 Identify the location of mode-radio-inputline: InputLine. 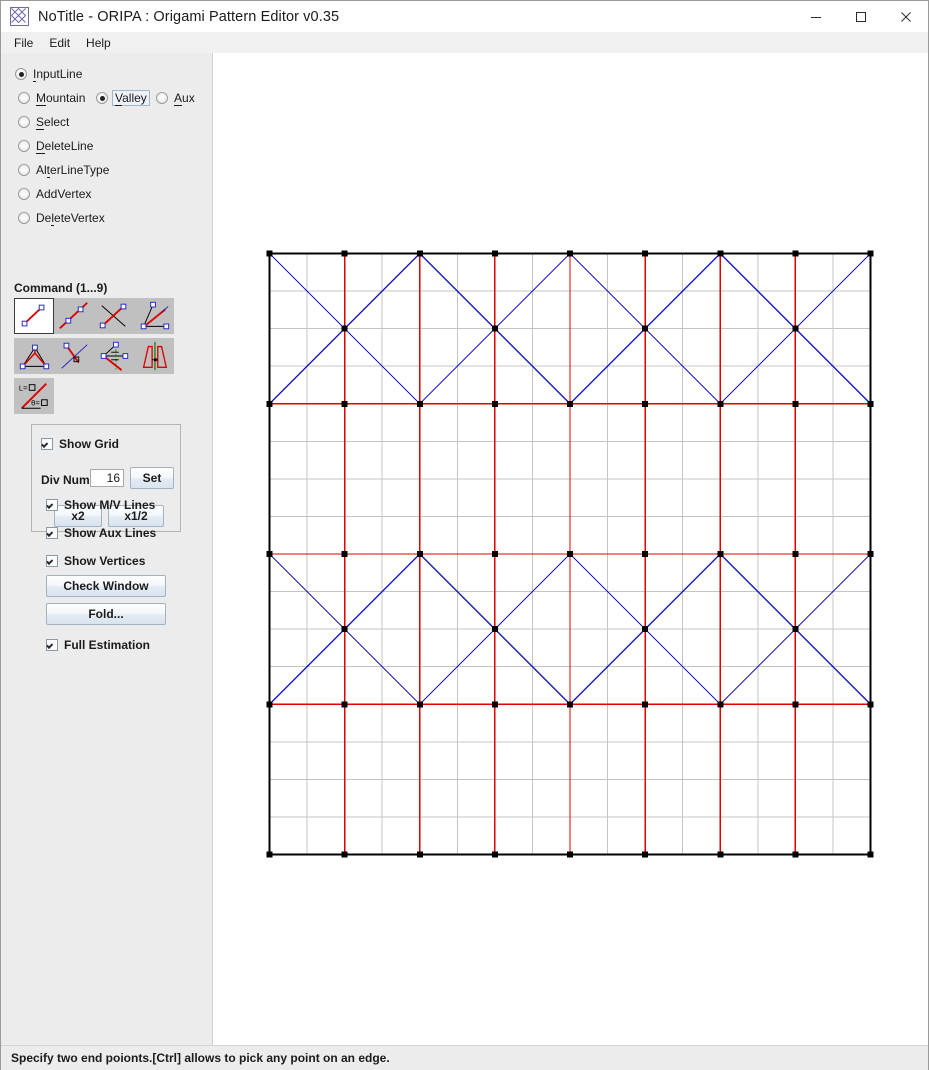
(48, 74).